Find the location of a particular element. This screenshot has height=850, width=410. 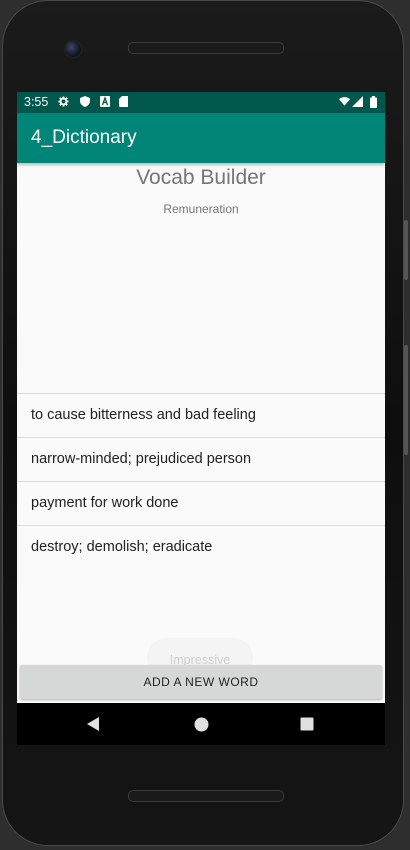

status-bar: 3:55 is located at coordinates (201, 102).